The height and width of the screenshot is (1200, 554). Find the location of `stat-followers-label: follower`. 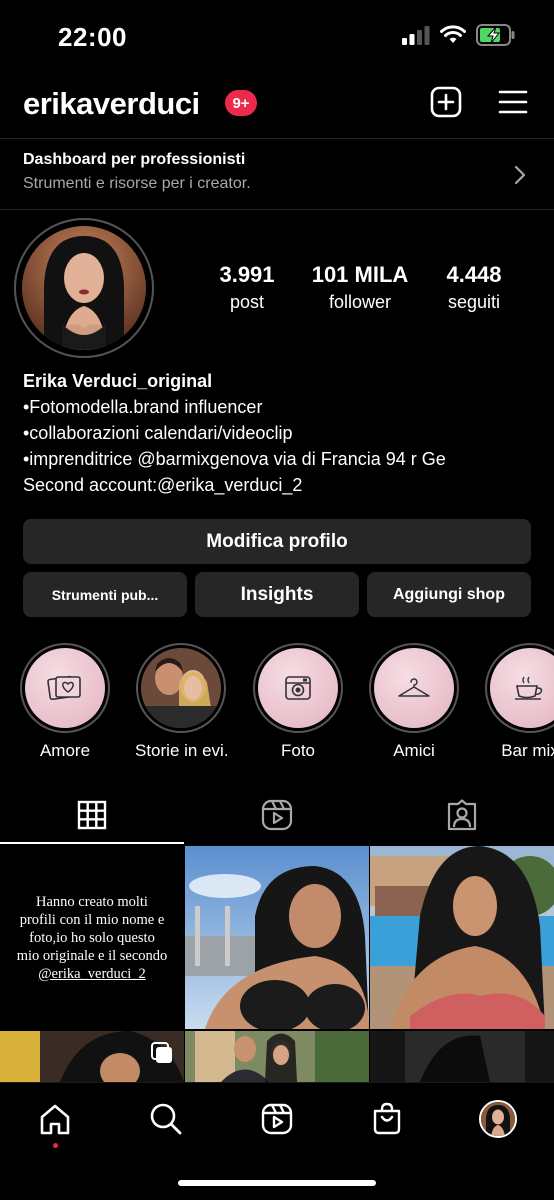

stat-followers-label: follower is located at coordinates (360, 302).